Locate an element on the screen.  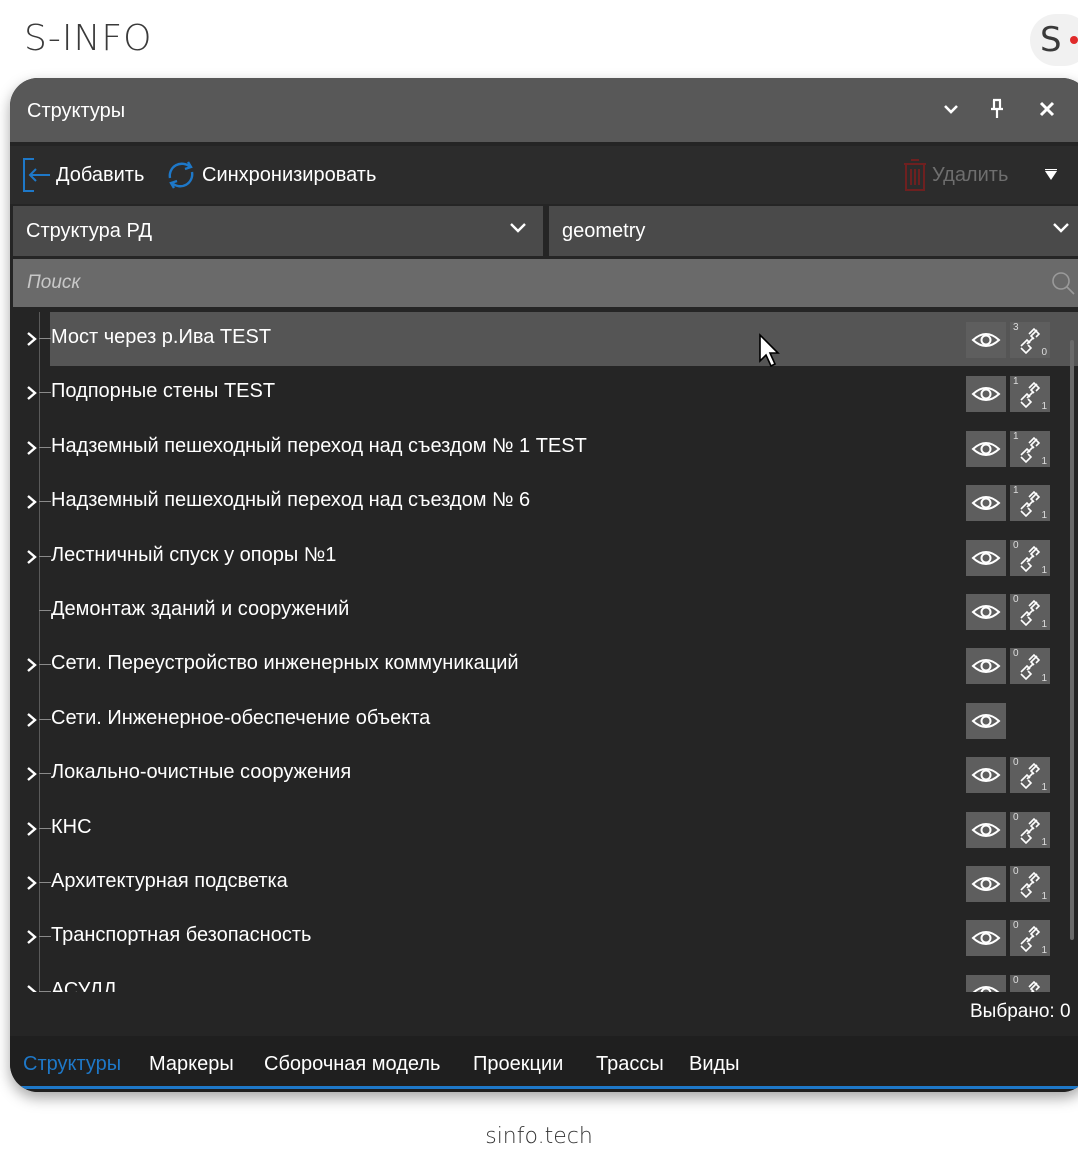
tree-row-label: Сети. Инженерное-обеспечение объекта is located at coordinates (241, 718).